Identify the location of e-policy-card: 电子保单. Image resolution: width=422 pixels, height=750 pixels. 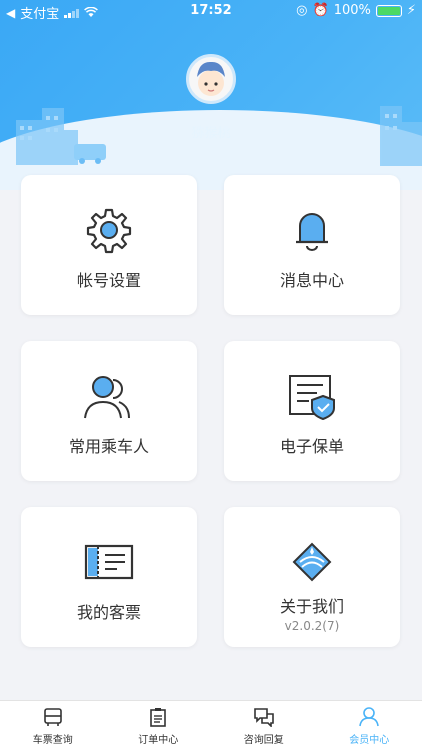
(312, 411).